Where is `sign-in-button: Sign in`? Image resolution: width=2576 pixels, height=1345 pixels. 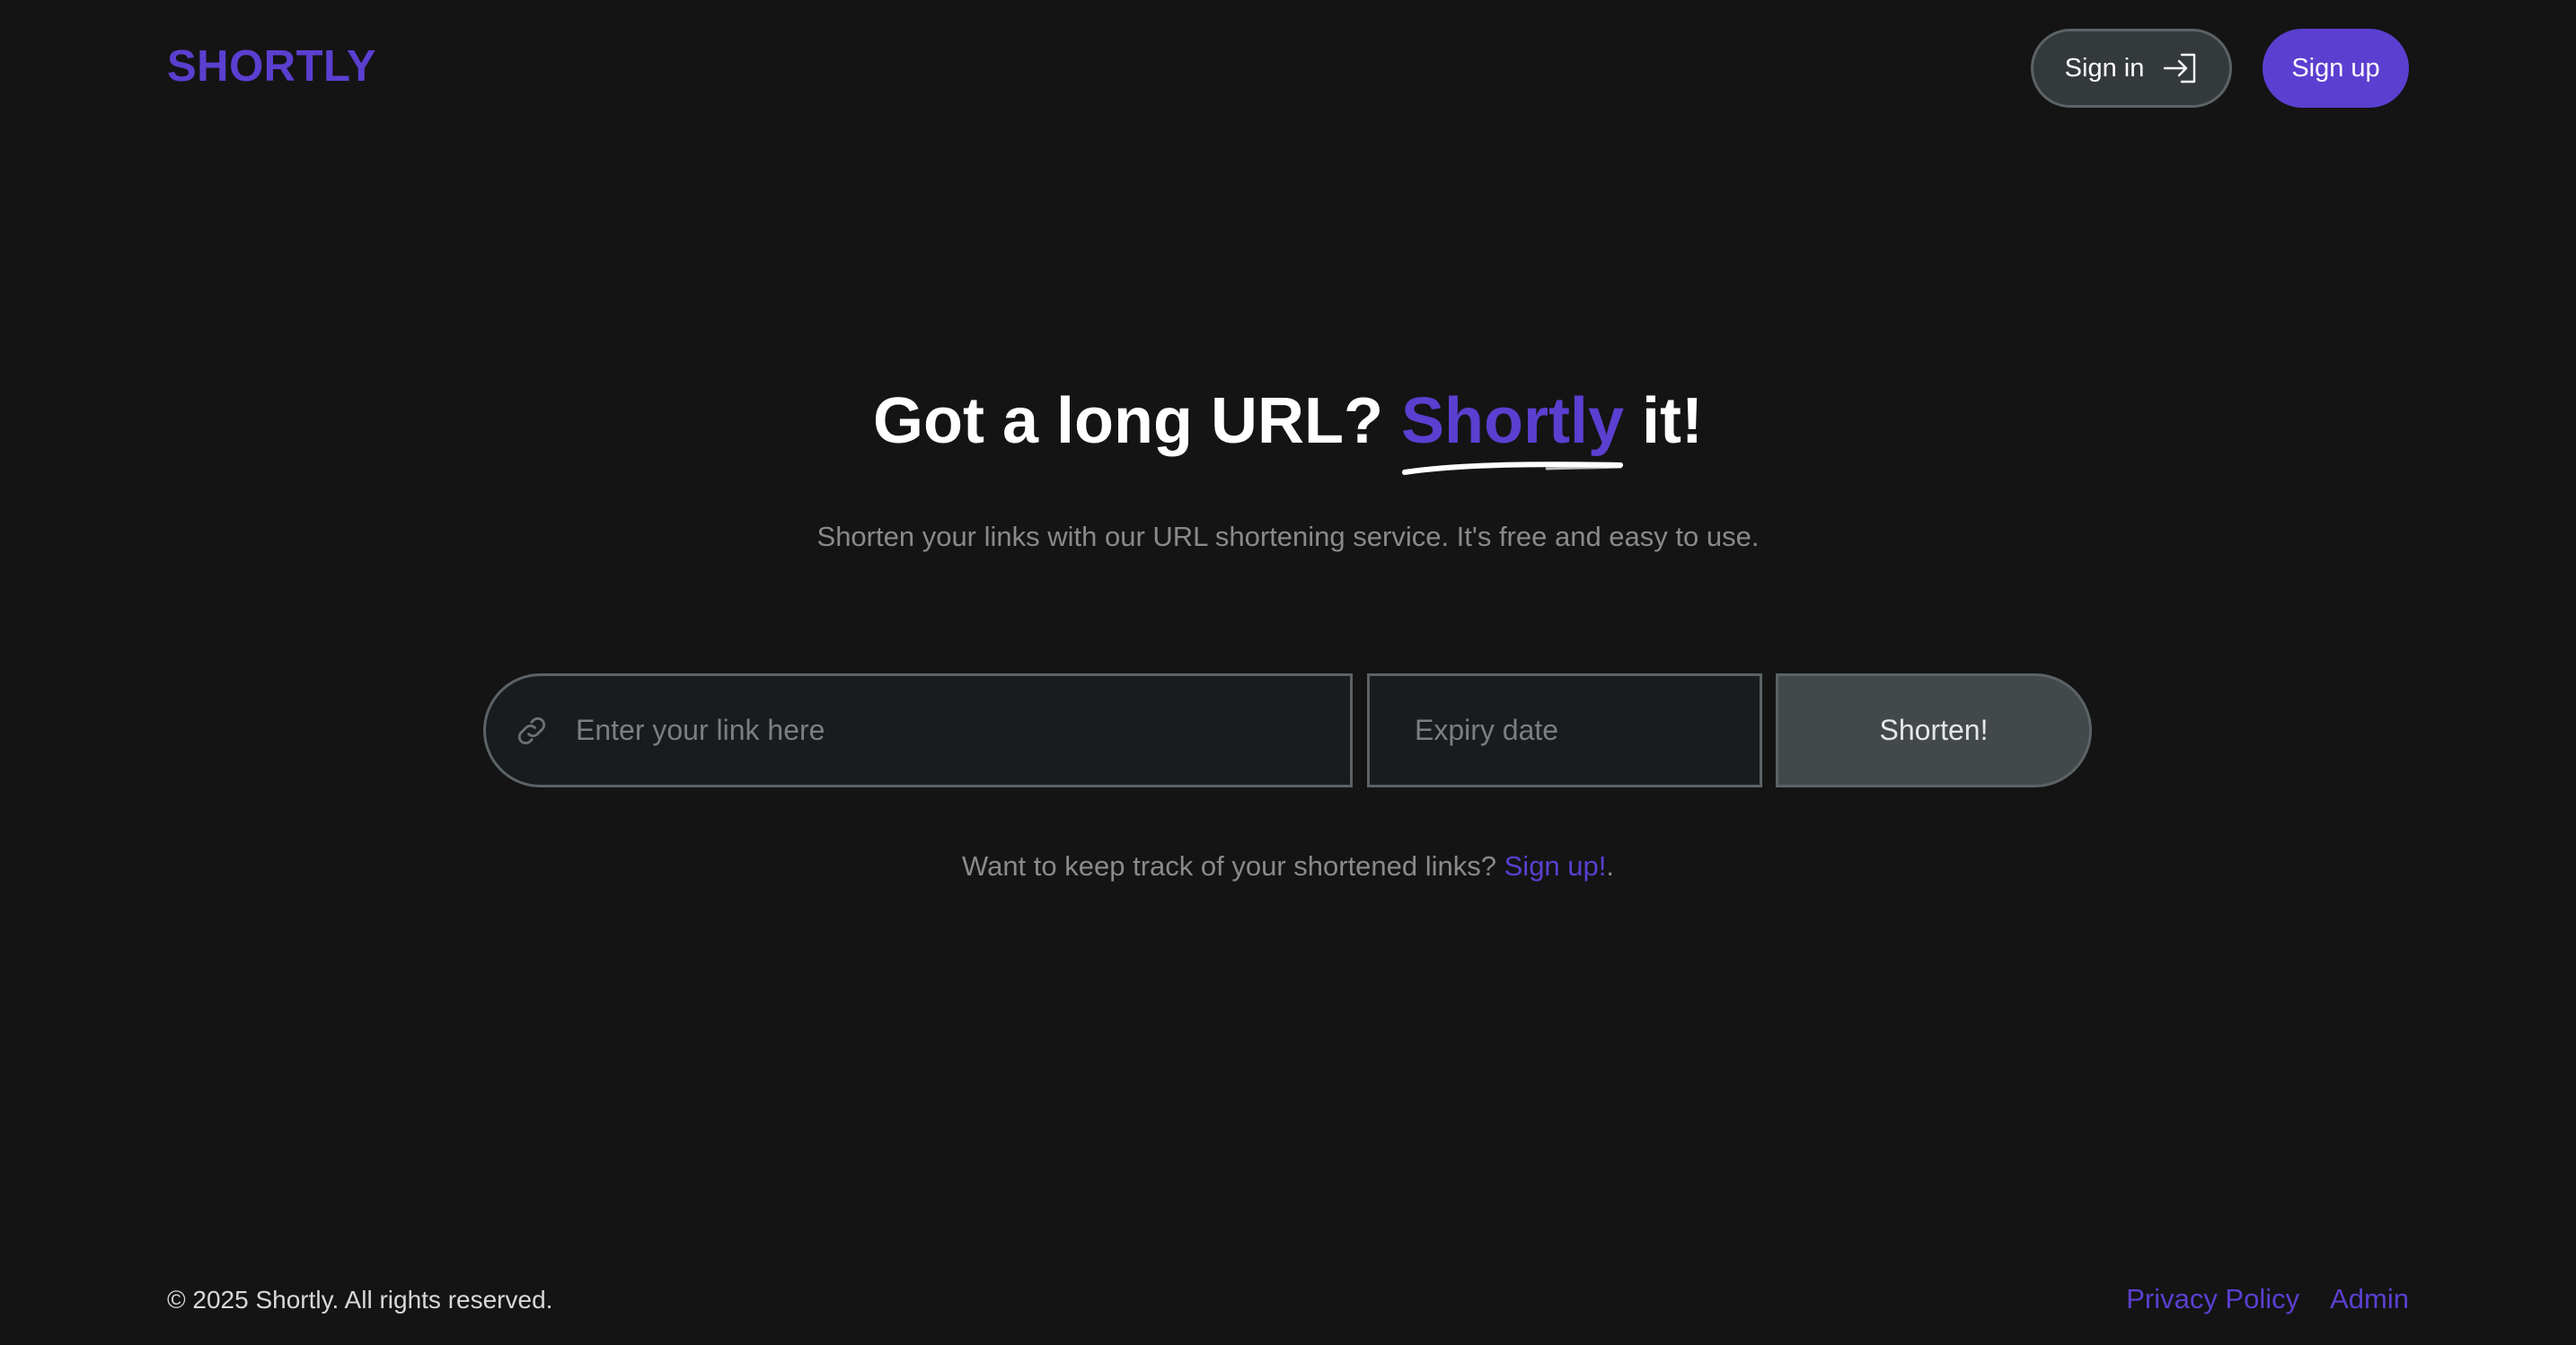 sign-in-button: Sign in is located at coordinates (2131, 68).